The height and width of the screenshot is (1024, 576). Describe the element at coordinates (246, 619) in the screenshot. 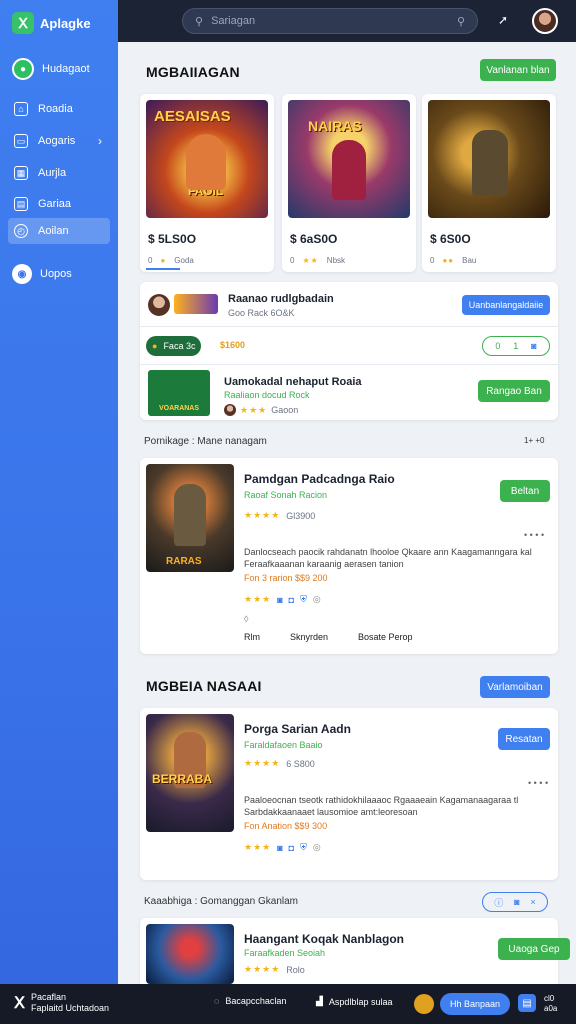

I see `refresh-icon: ◊` at that location.